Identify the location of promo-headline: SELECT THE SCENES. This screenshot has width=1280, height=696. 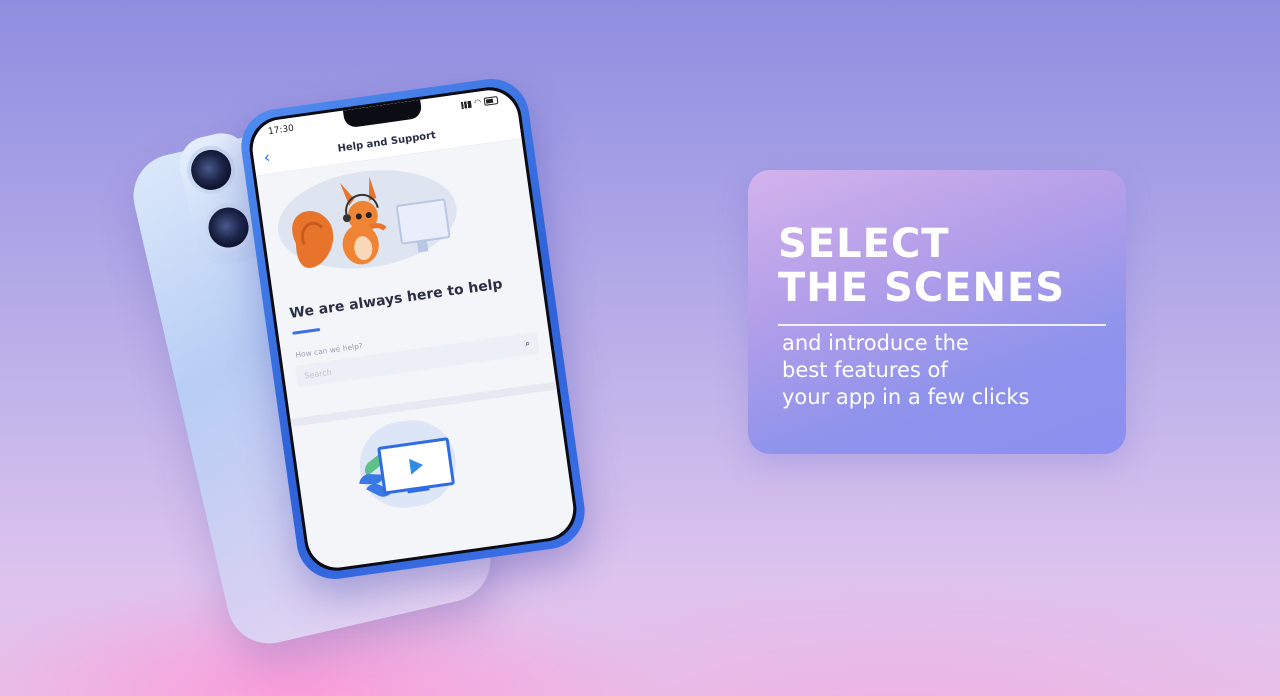
(921, 266).